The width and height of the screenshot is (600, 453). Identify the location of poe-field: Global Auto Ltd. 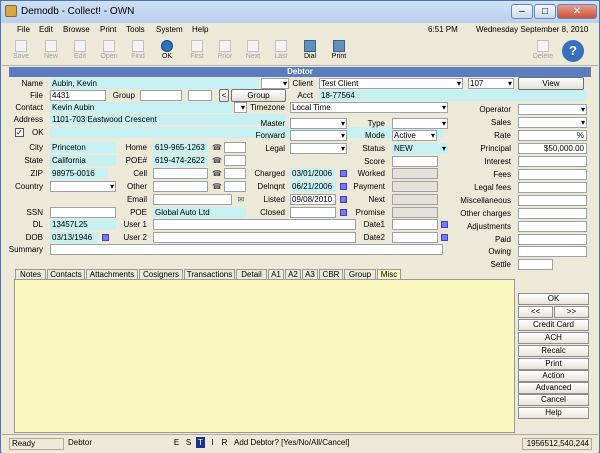
(199, 212).